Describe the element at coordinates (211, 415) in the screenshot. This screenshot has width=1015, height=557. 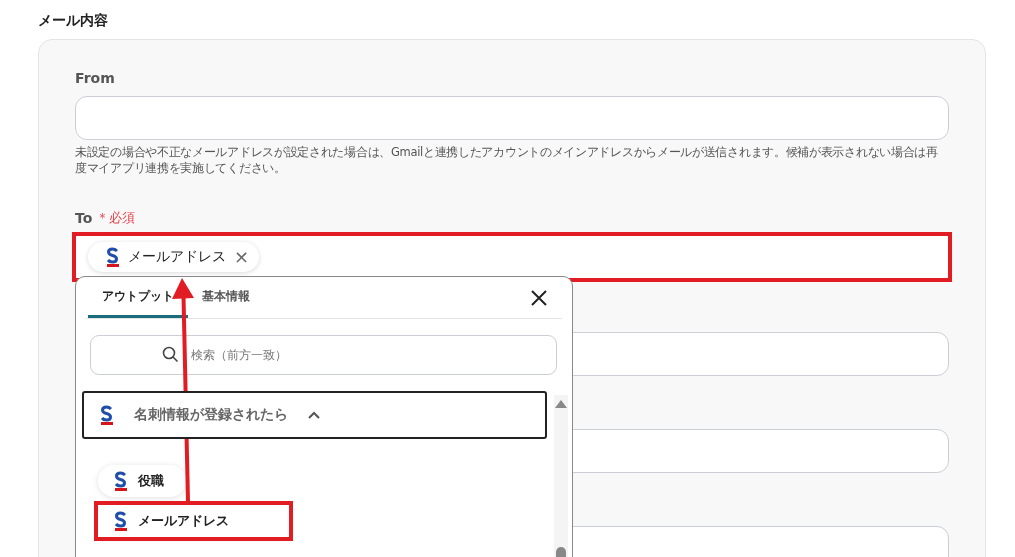
I see `group-title: 名刺情報が登録されたら` at that location.